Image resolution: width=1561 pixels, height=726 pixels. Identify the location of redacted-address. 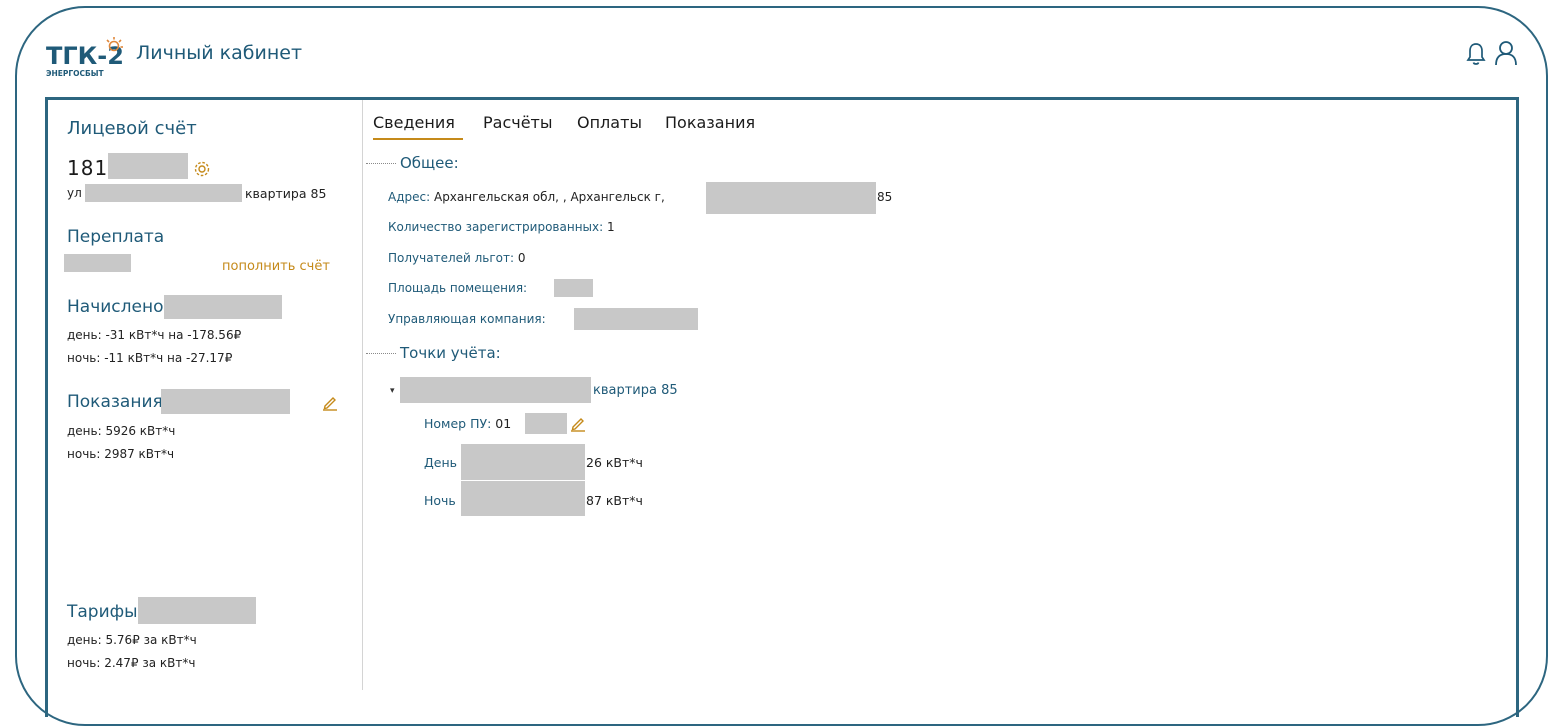
(791, 198).